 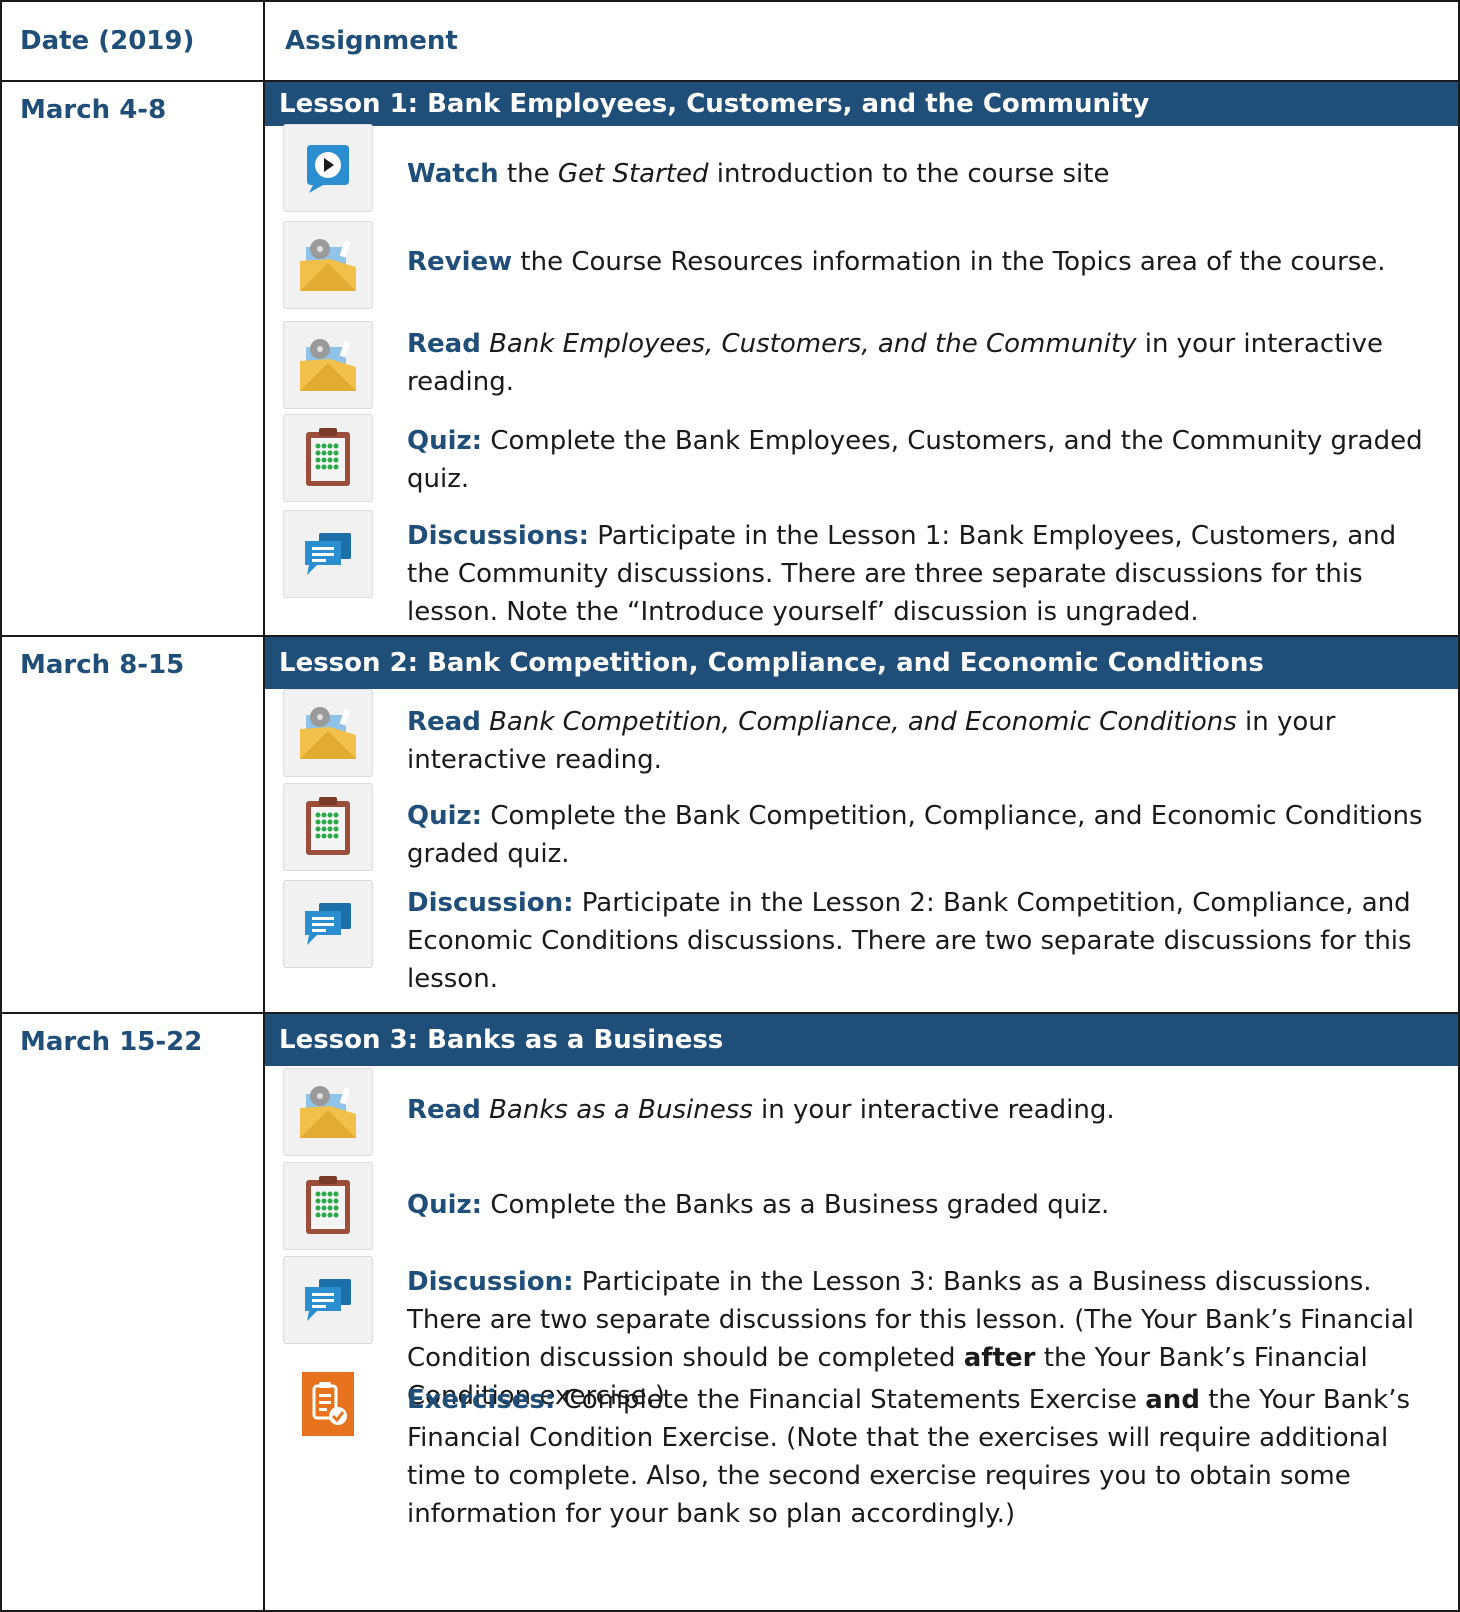 What do you see at coordinates (264, 806) in the screenshot?
I see `column-divider` at bounding box center [264, 806].